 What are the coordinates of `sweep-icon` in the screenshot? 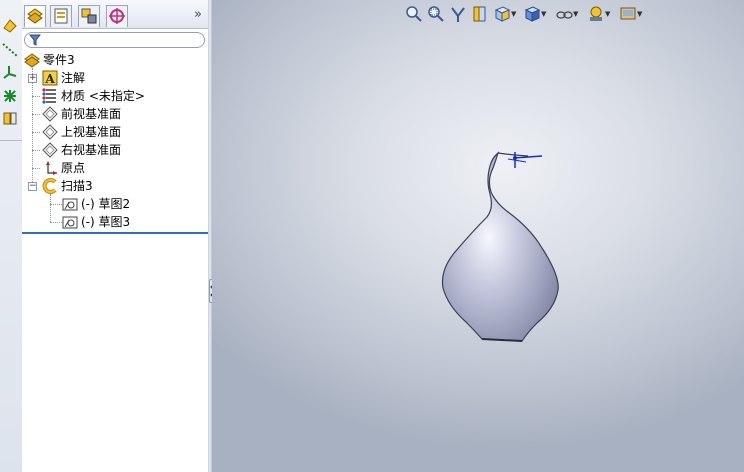 It's located at (49, 186).